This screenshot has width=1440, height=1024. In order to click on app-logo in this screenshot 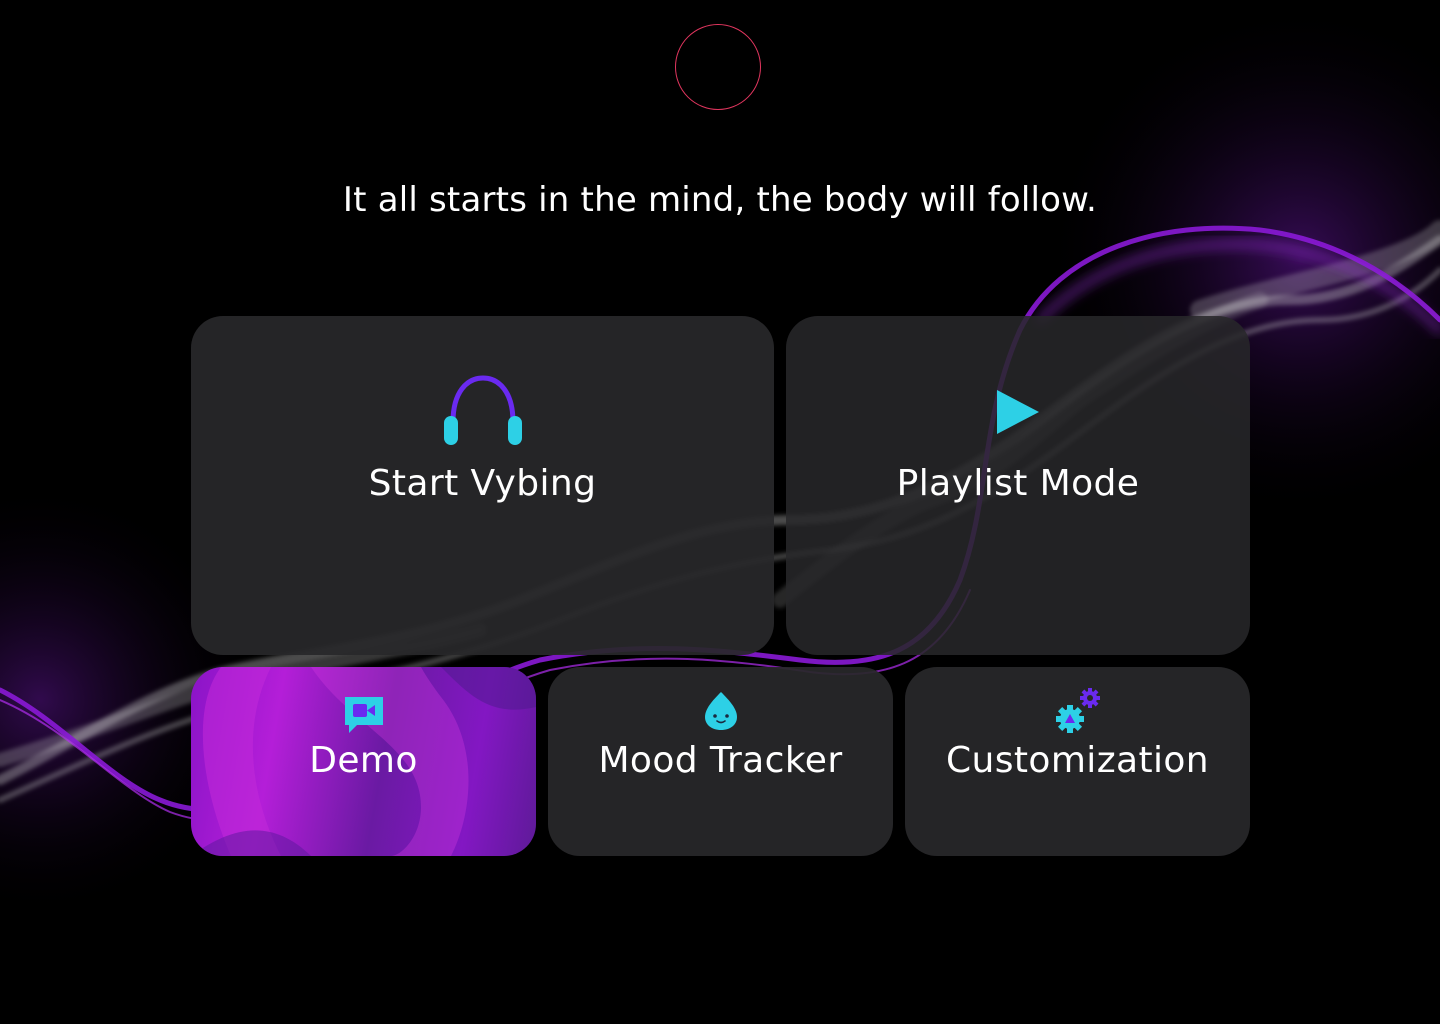, I will do `click(718, 67)`.